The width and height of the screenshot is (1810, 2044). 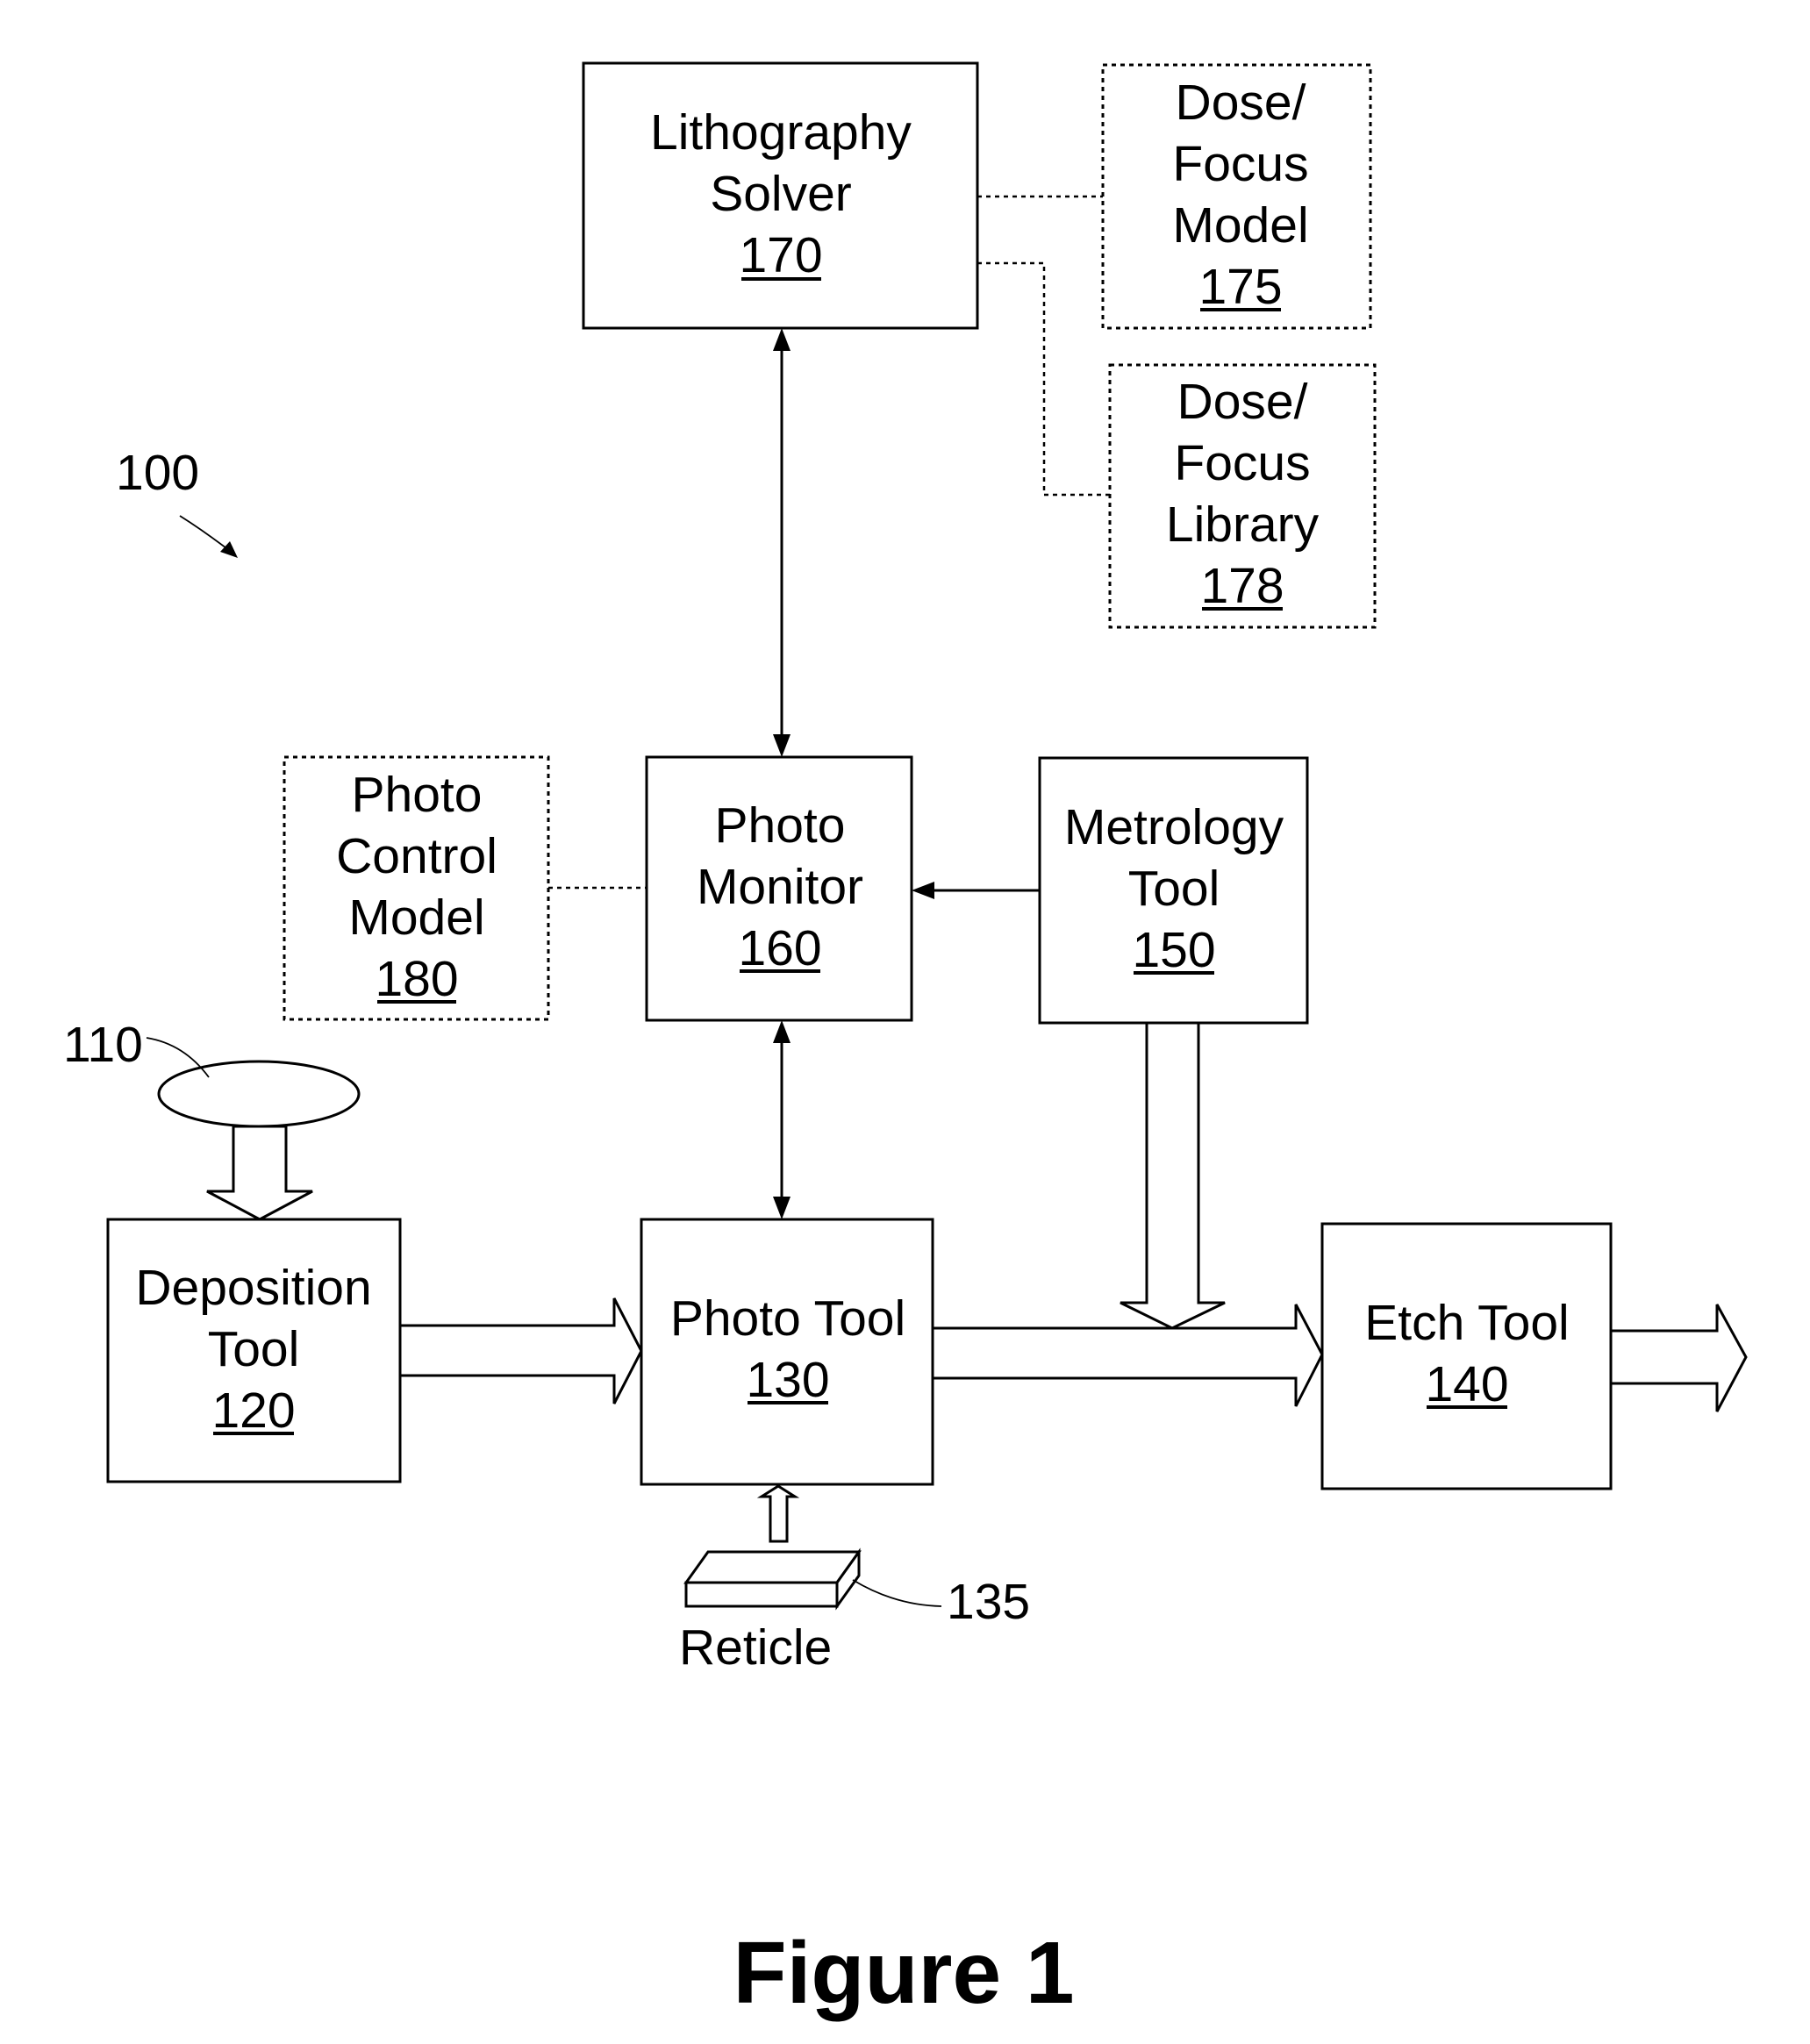 I want to click on block-photo-monitor: Photo Monitor 160, so click(x=779, y=888).